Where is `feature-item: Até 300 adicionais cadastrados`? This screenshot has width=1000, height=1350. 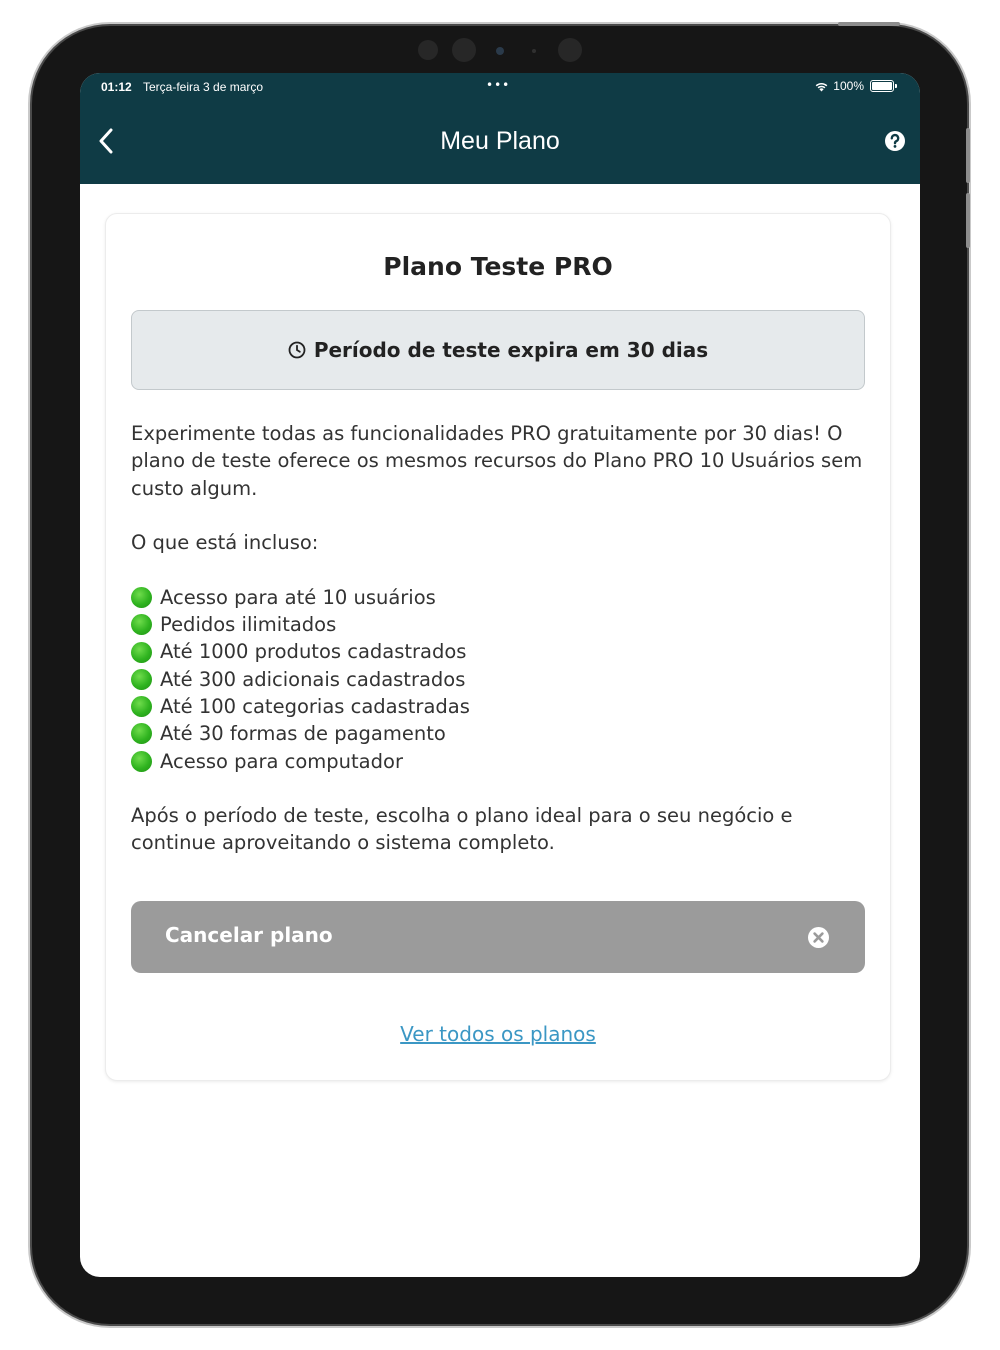
feature-item: Até 300 adicionais cadastrados is located at coordinates (501, 679).